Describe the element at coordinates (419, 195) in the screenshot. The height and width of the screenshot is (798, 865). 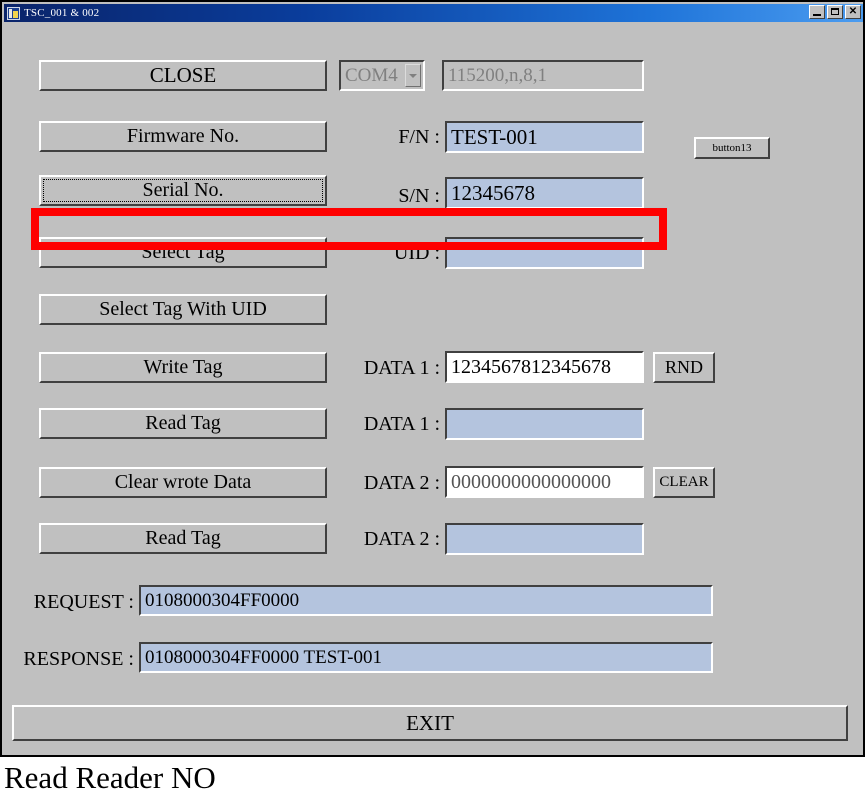
I see `serial-no-label: S/N :` at that location.